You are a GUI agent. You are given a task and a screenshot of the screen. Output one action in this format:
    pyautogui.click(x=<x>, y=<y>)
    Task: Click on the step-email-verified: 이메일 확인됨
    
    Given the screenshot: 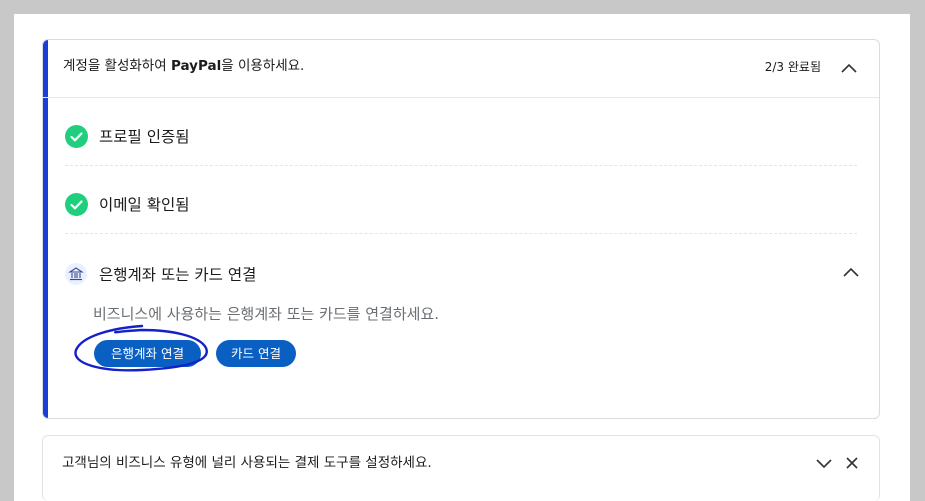 What is the action you would take?
    pyautogui.click(x=461, y=200)
    